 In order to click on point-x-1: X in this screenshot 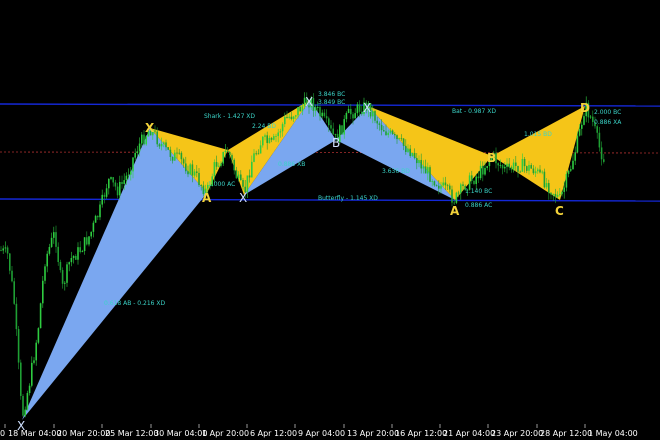, I will do `click(150, 128)`.